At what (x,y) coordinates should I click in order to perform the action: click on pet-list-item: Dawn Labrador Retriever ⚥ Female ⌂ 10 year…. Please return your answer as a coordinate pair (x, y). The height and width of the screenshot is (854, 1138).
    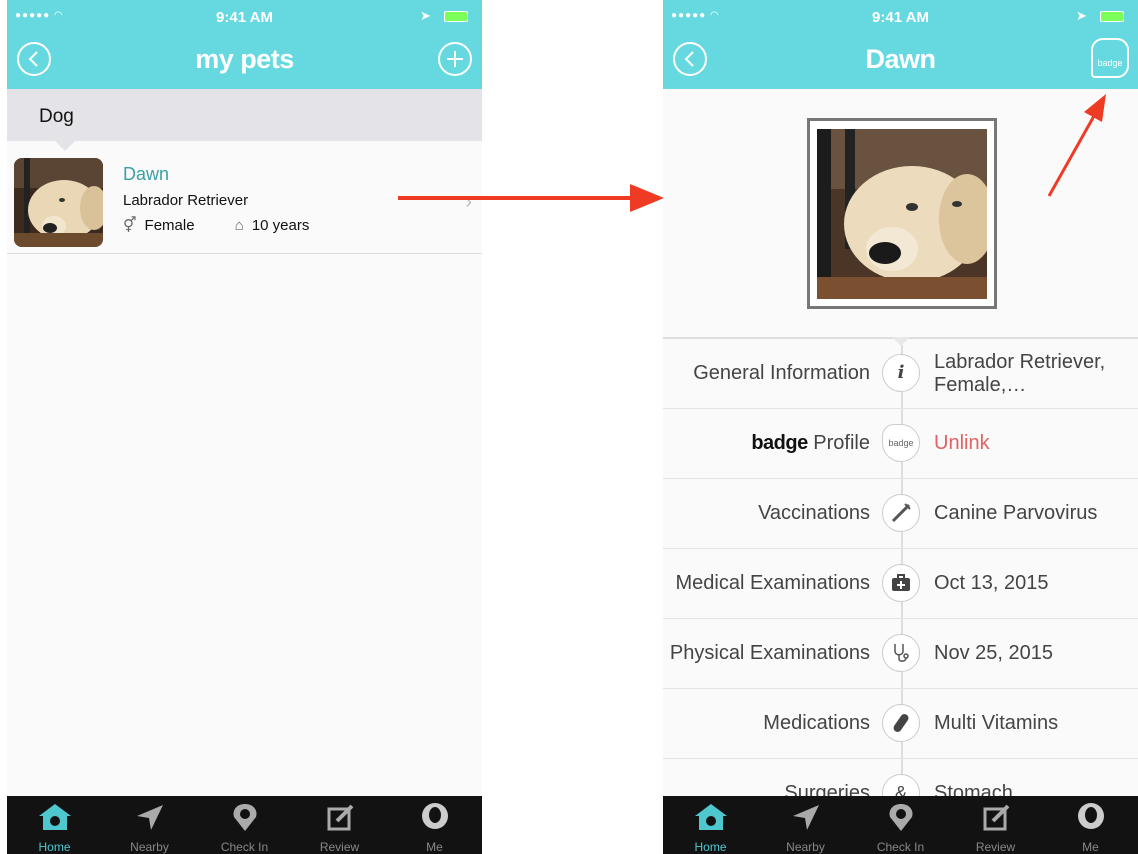
    Looking at the image, I should click on (244, 202).